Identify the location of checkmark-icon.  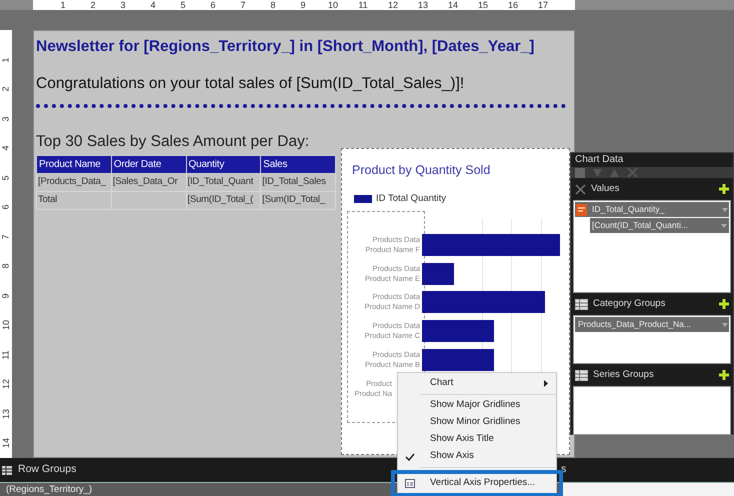
(410, 456).